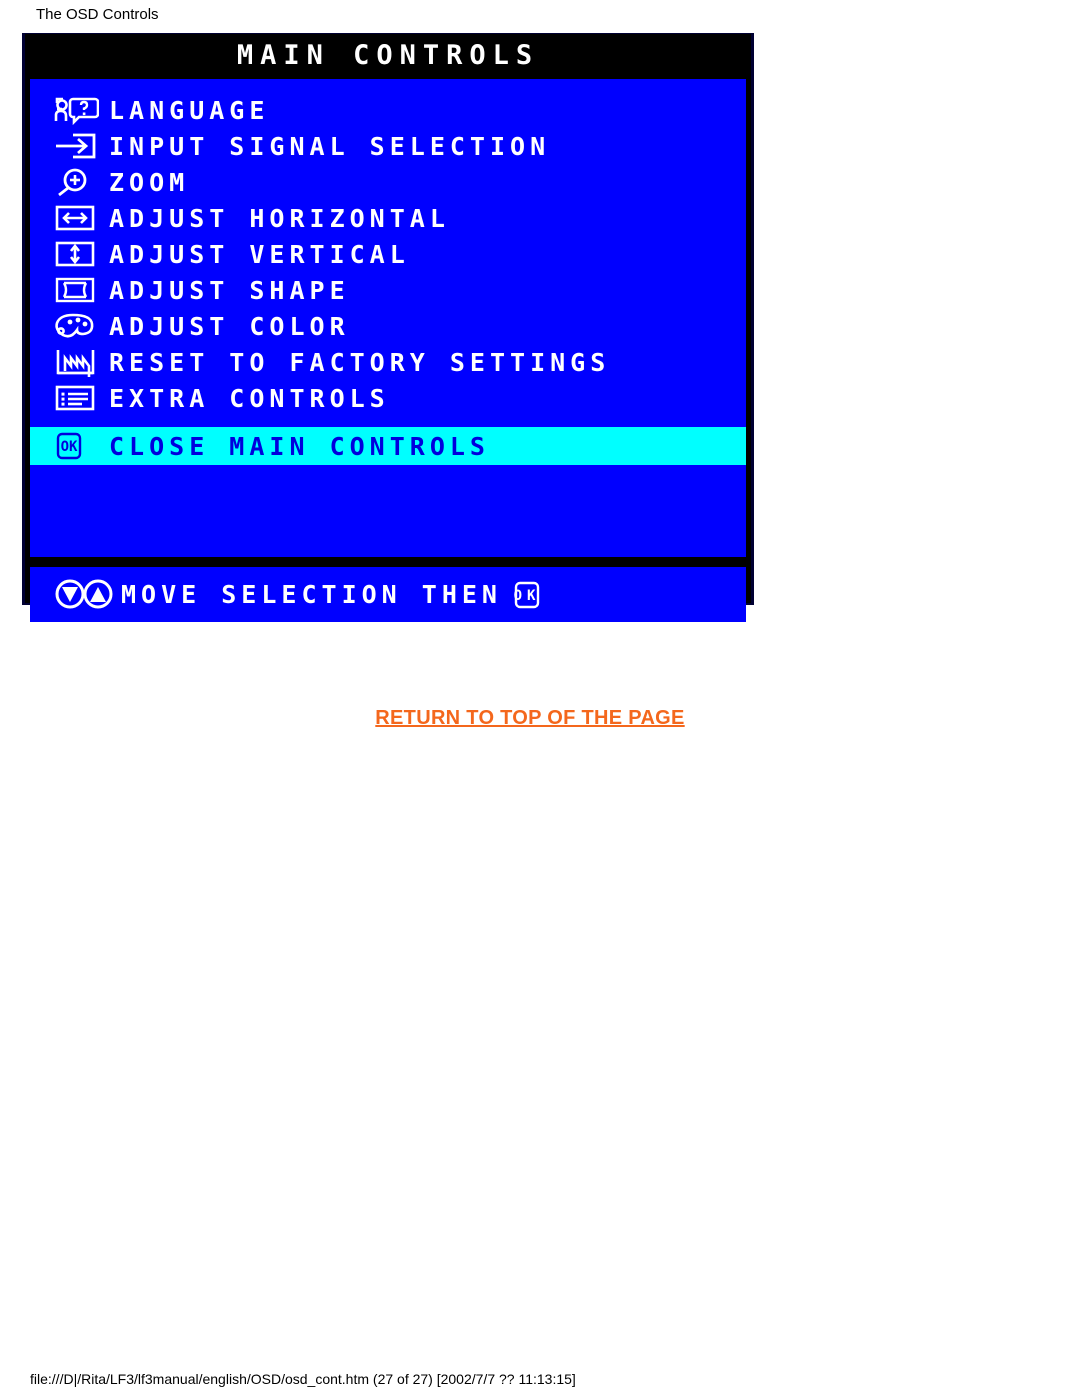 This screenshot has height=1397, width=1080. I want to click on arrow-into-box-icon, so click(81, 146).